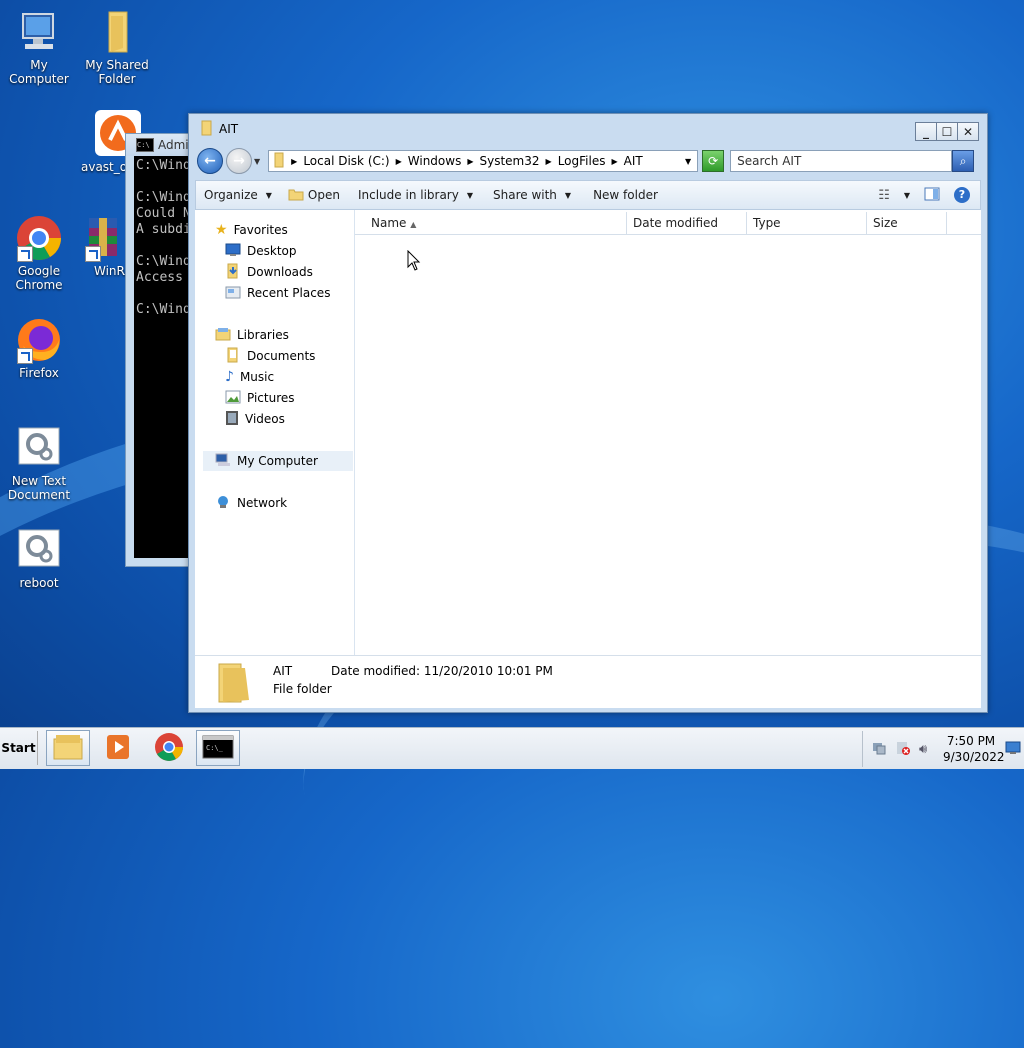  I want to click on breadcrumb-local-disk: Local Disk (C:), so click(346, 161).